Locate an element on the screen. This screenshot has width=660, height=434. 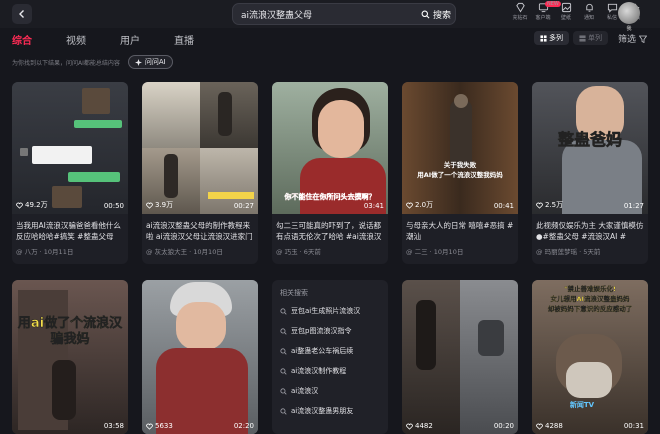
back-button is located at coordinates (22, 14).